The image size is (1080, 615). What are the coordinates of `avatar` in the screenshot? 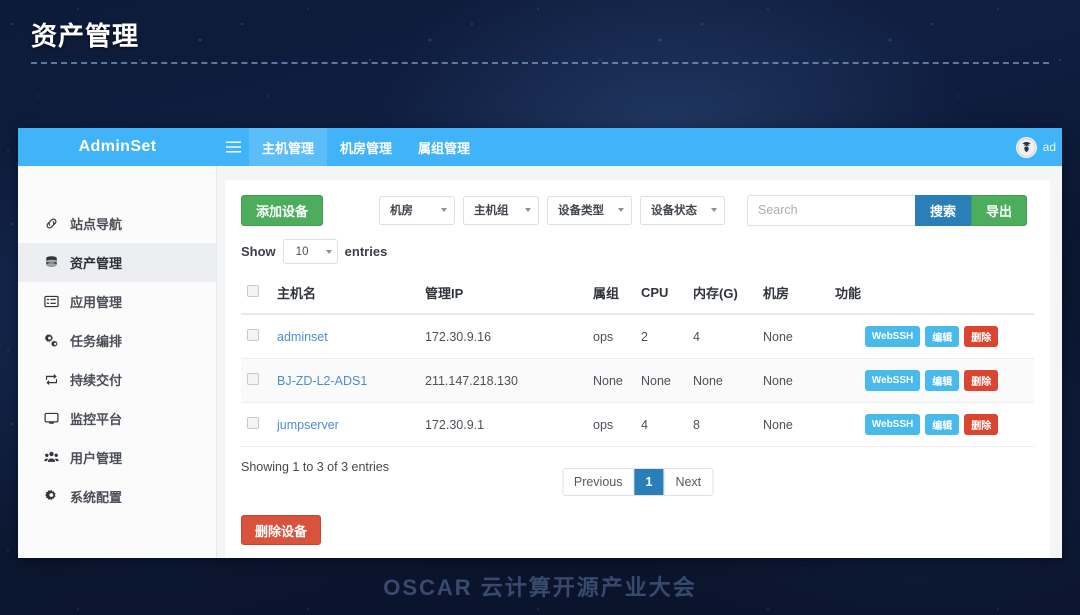 It's located at (1026, 147).